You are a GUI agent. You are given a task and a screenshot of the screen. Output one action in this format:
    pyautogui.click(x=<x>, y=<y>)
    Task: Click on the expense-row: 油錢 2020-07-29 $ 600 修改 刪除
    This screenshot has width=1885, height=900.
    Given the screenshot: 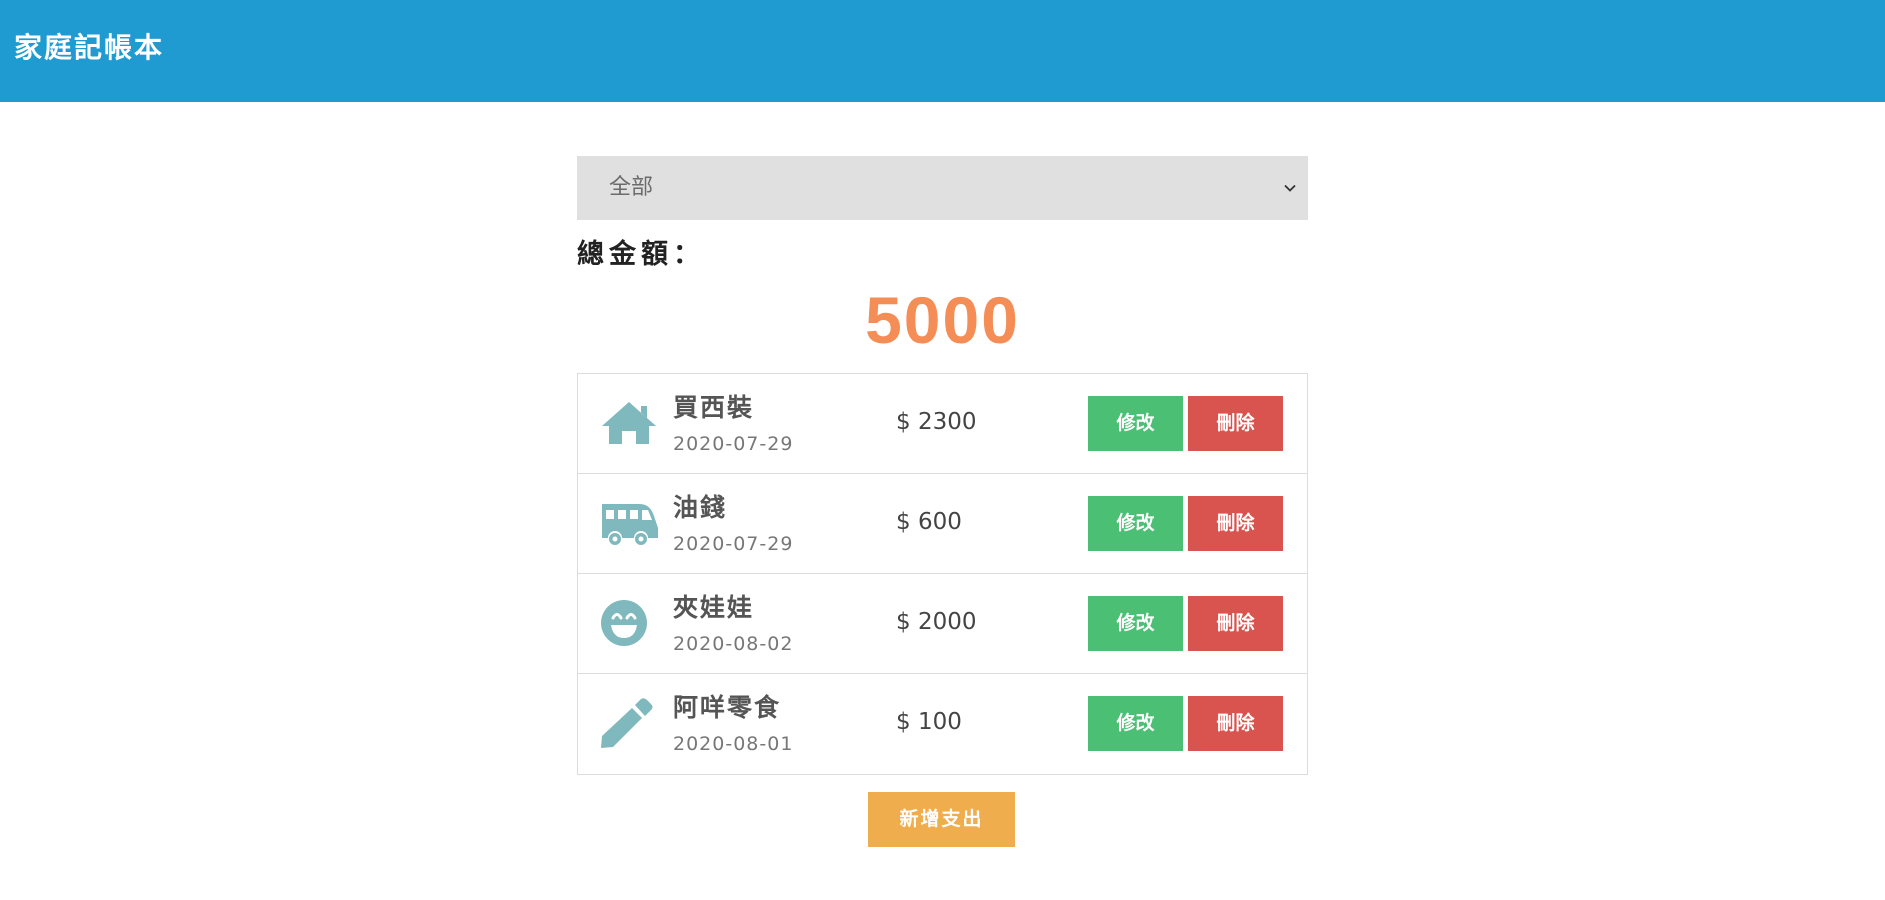 What is the action you would take?
    pyautogui.click(x=942, y=524)
    